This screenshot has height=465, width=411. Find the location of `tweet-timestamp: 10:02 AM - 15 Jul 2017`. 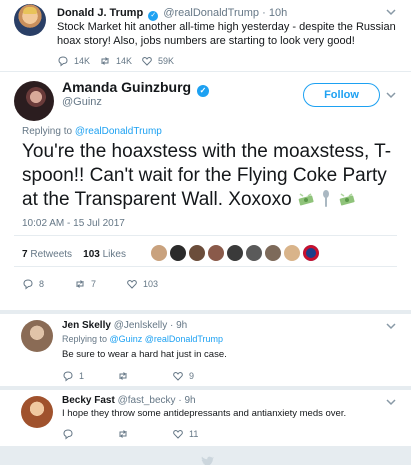

tweet-timestamp: 10:02 AM - 15 Jul 2017 is located at coordinates (73, 223).